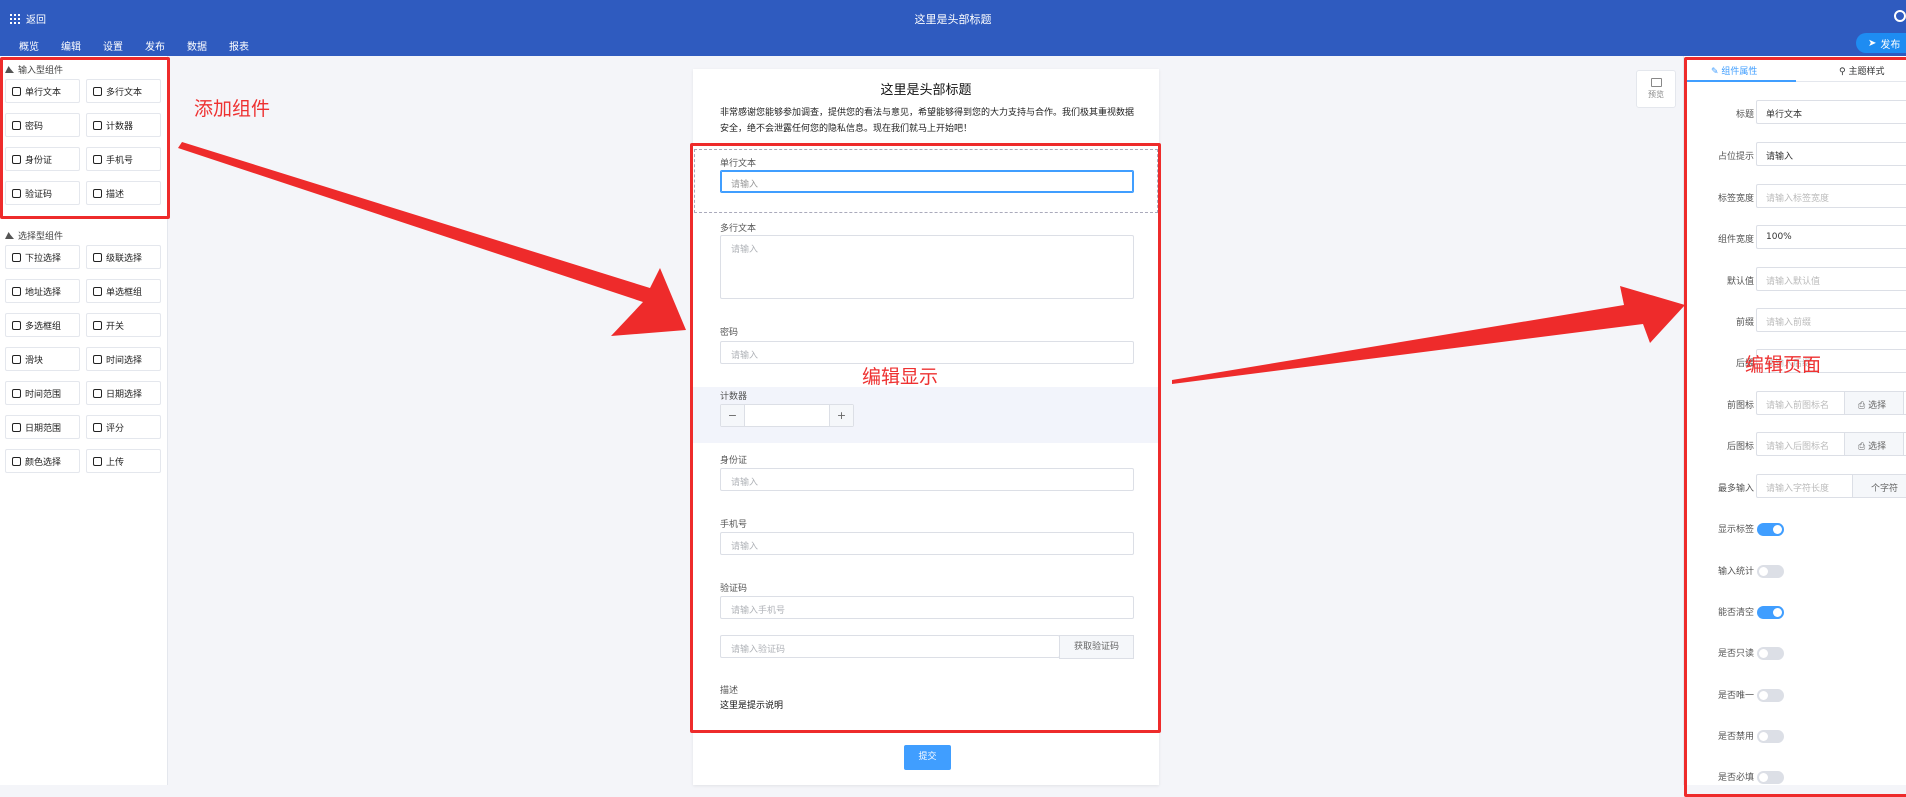 This screenshot has width=1906, height=797. Describe the element at coordinates (155, 45) in the screenshot. I see `nav-item-publish: 发布` at that location.